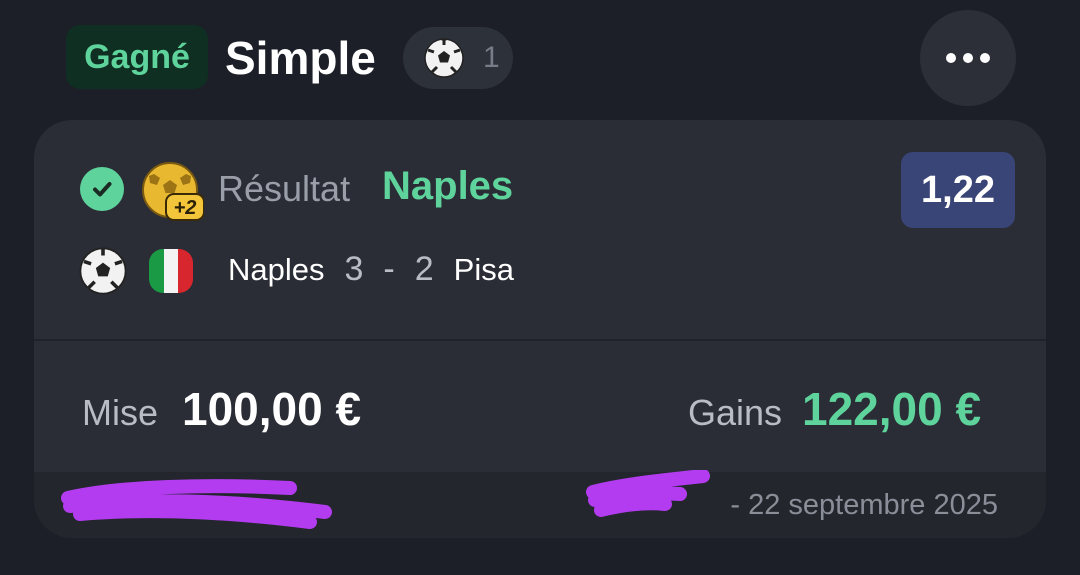 The height and width of the screenshot is (575, 1080). I want to click on sport-count: 1, so click(491, 57).